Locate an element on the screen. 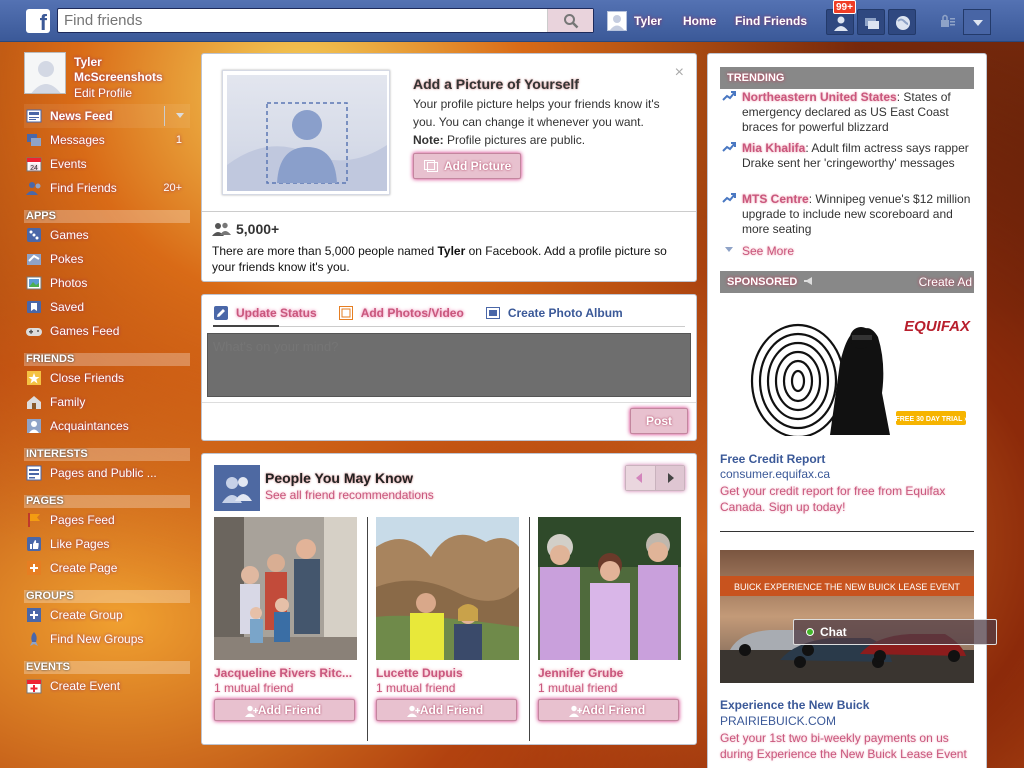 The width and height of the screenshot is (1024, 768). post-button: Post is located at coordinates (659, 421).